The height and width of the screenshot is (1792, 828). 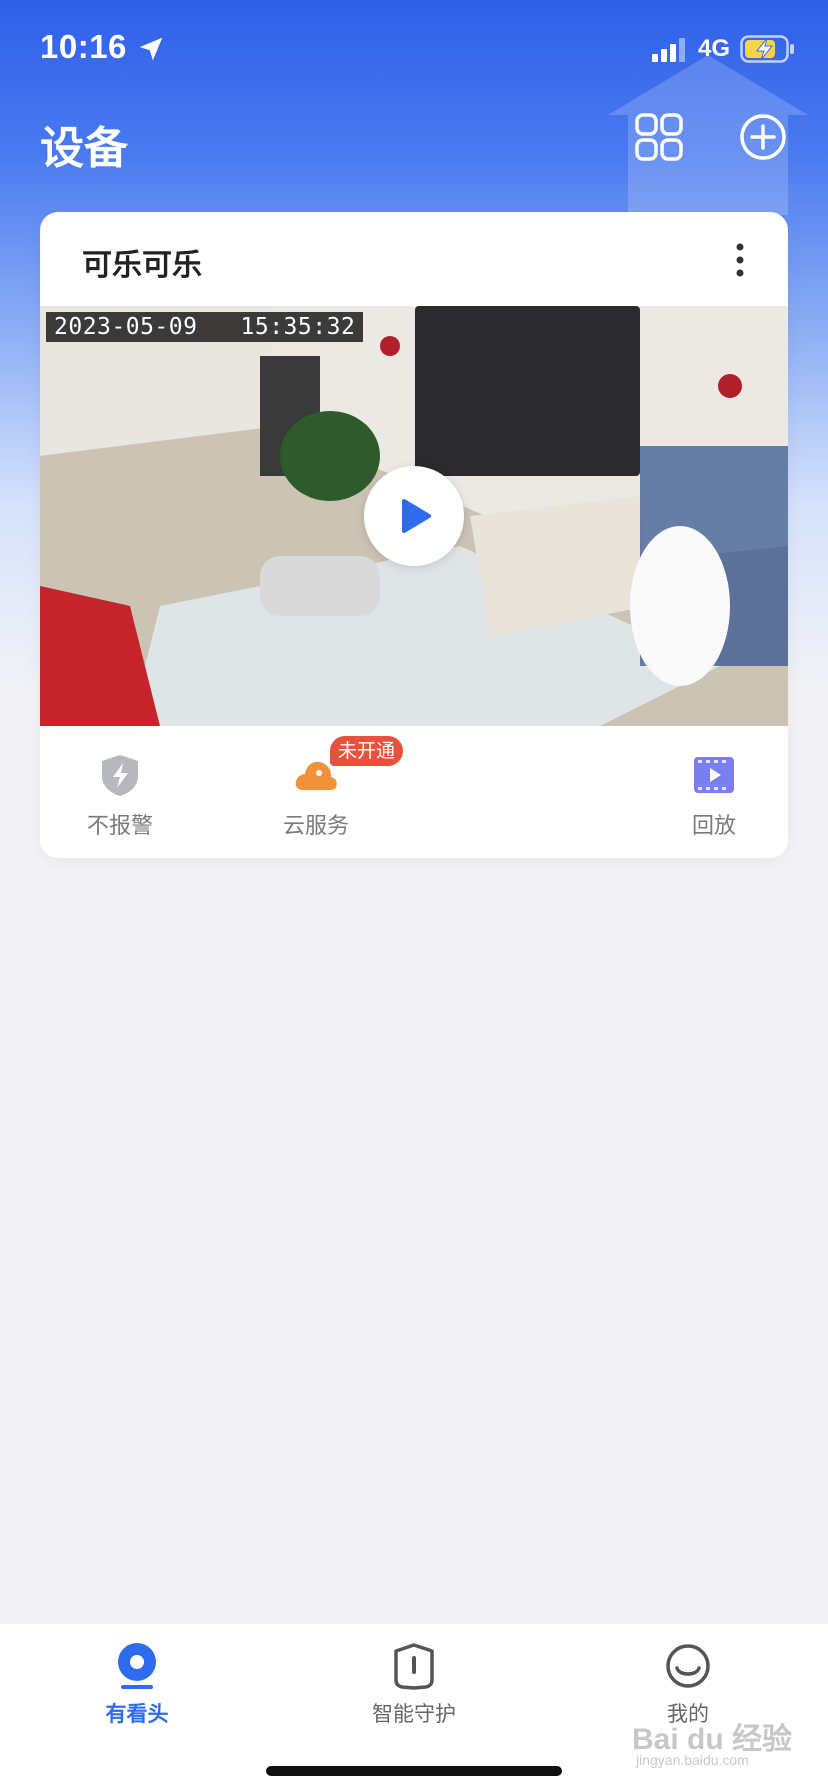 What do you see at coordinates (414, 259) in the screenshot?
I see `device-card-header: 可乐可乐` at bounding box center [414, 259].